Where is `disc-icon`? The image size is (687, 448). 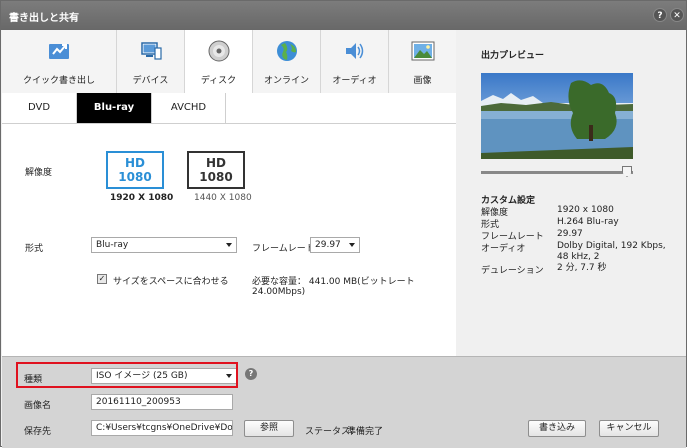
disc-icon is located at coordinates (218, 51).